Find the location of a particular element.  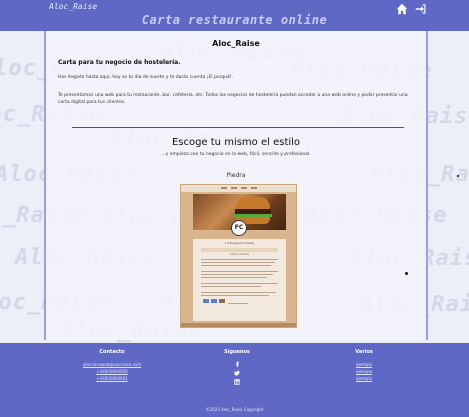

footer-heading: Síguenos is located at coordinates (237, 352).